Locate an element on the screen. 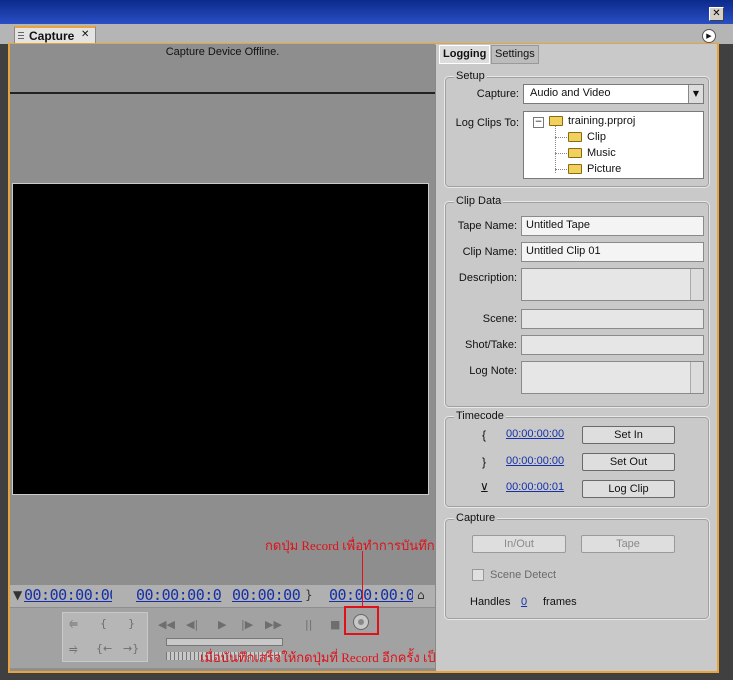 The image size is (733, 680). handles-label: Handles is located at coordinates (490, 602).